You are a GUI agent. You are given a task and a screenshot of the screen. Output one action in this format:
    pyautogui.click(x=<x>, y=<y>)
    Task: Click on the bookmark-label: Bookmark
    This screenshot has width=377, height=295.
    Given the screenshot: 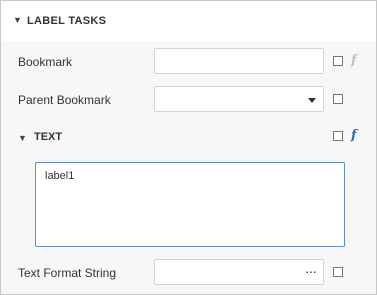 What is the action you would take?
    pyautogui.click(x=45, y=62)
    